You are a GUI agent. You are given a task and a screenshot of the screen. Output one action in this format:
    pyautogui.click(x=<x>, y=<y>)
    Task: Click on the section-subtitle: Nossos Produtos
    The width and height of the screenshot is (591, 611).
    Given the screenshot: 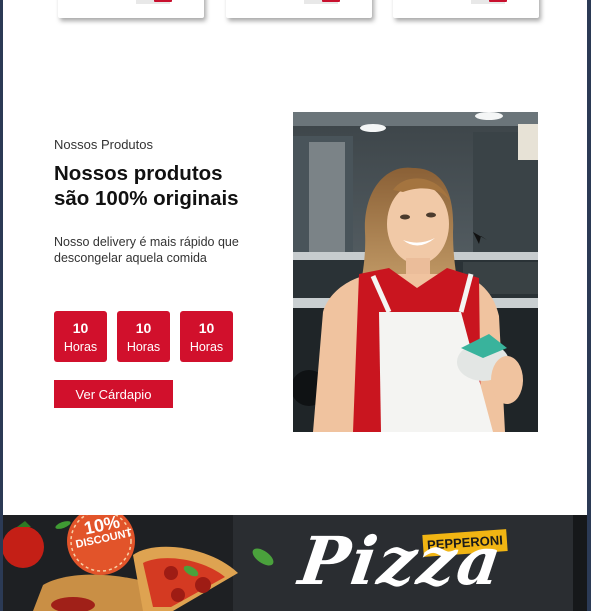 What is the action you would take?
    pyautogui.click(x=103, y=144)
    